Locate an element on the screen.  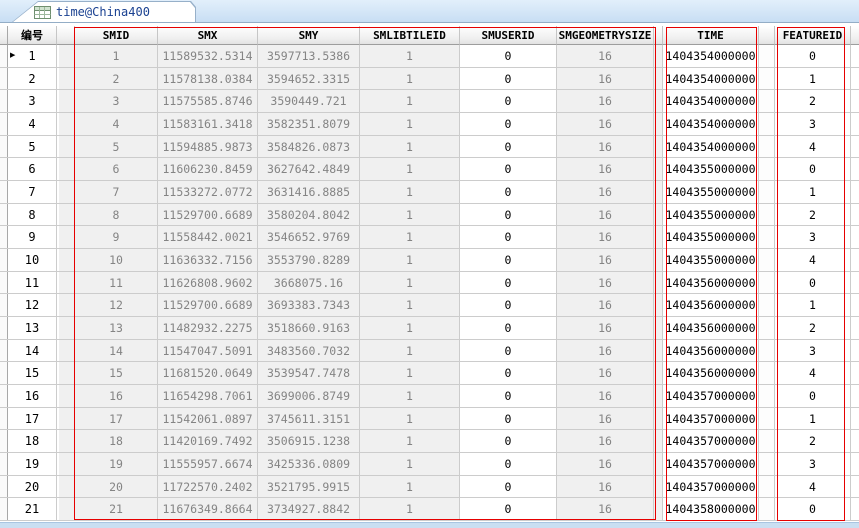
cell-smx: 11626808.9602 is located at coordinates (208, 282).